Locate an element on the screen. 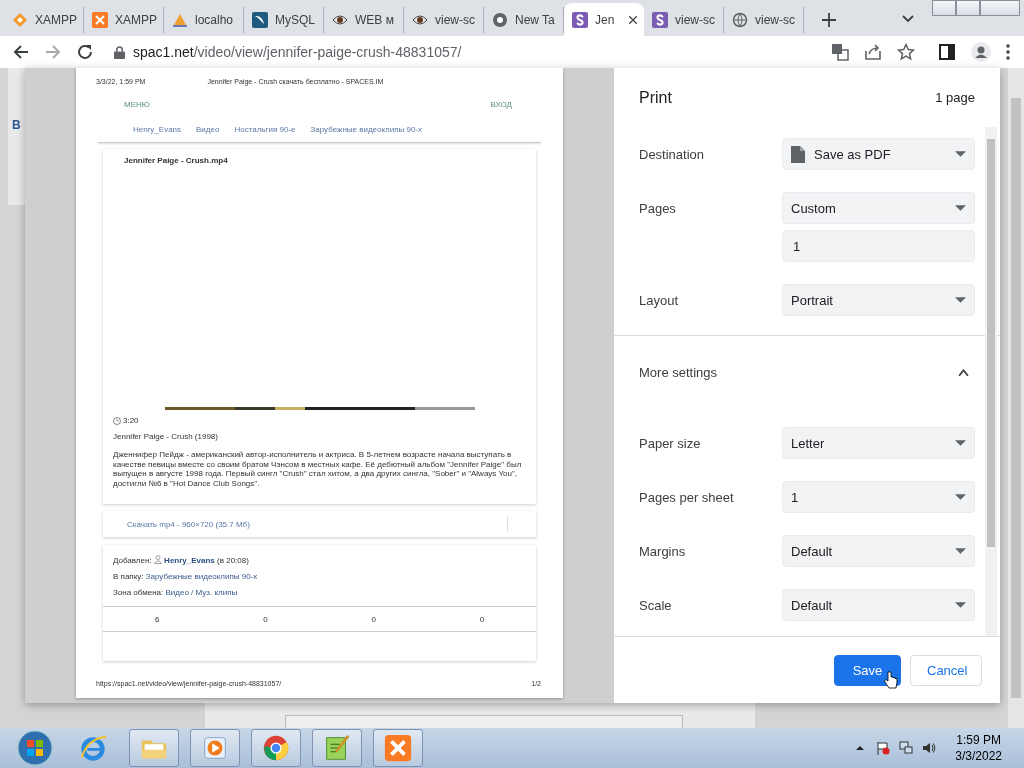  ie-icon is located at coordinates (93, 748).